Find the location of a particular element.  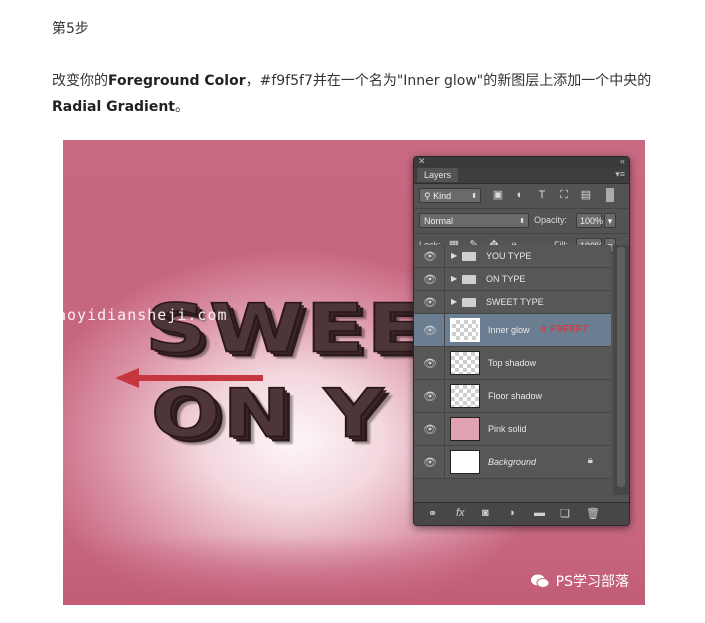

opacity-label: Opacity: is located at coordinates (551, 220).